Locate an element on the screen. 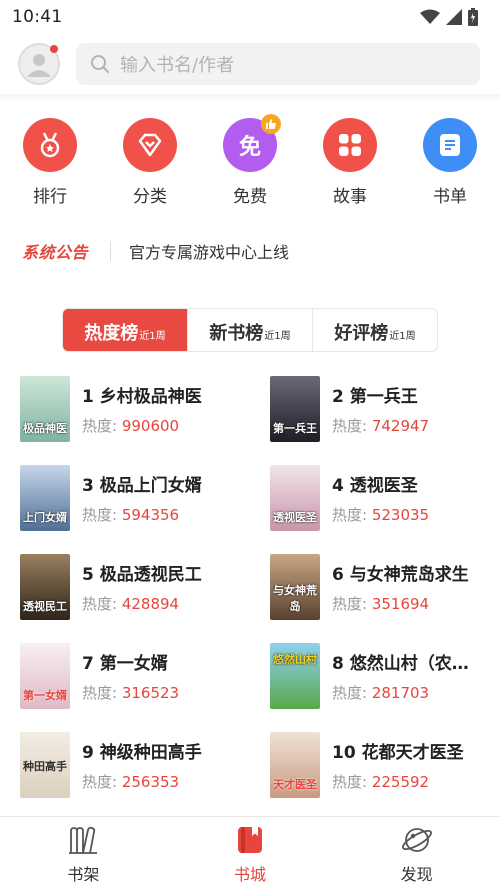  bottom-nav-bookshelf: 书架 is located at coordinates (83, 853).